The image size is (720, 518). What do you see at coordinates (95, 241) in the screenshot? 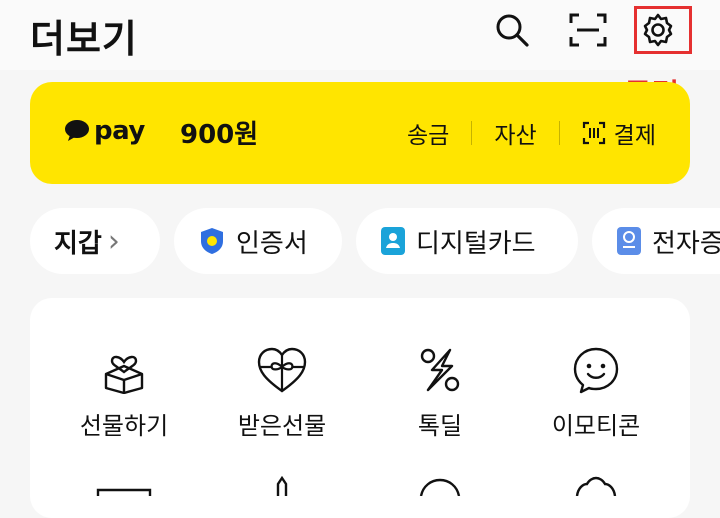
I see `chip-wallet: 지갑 ›` at bounding box center [95, 241].